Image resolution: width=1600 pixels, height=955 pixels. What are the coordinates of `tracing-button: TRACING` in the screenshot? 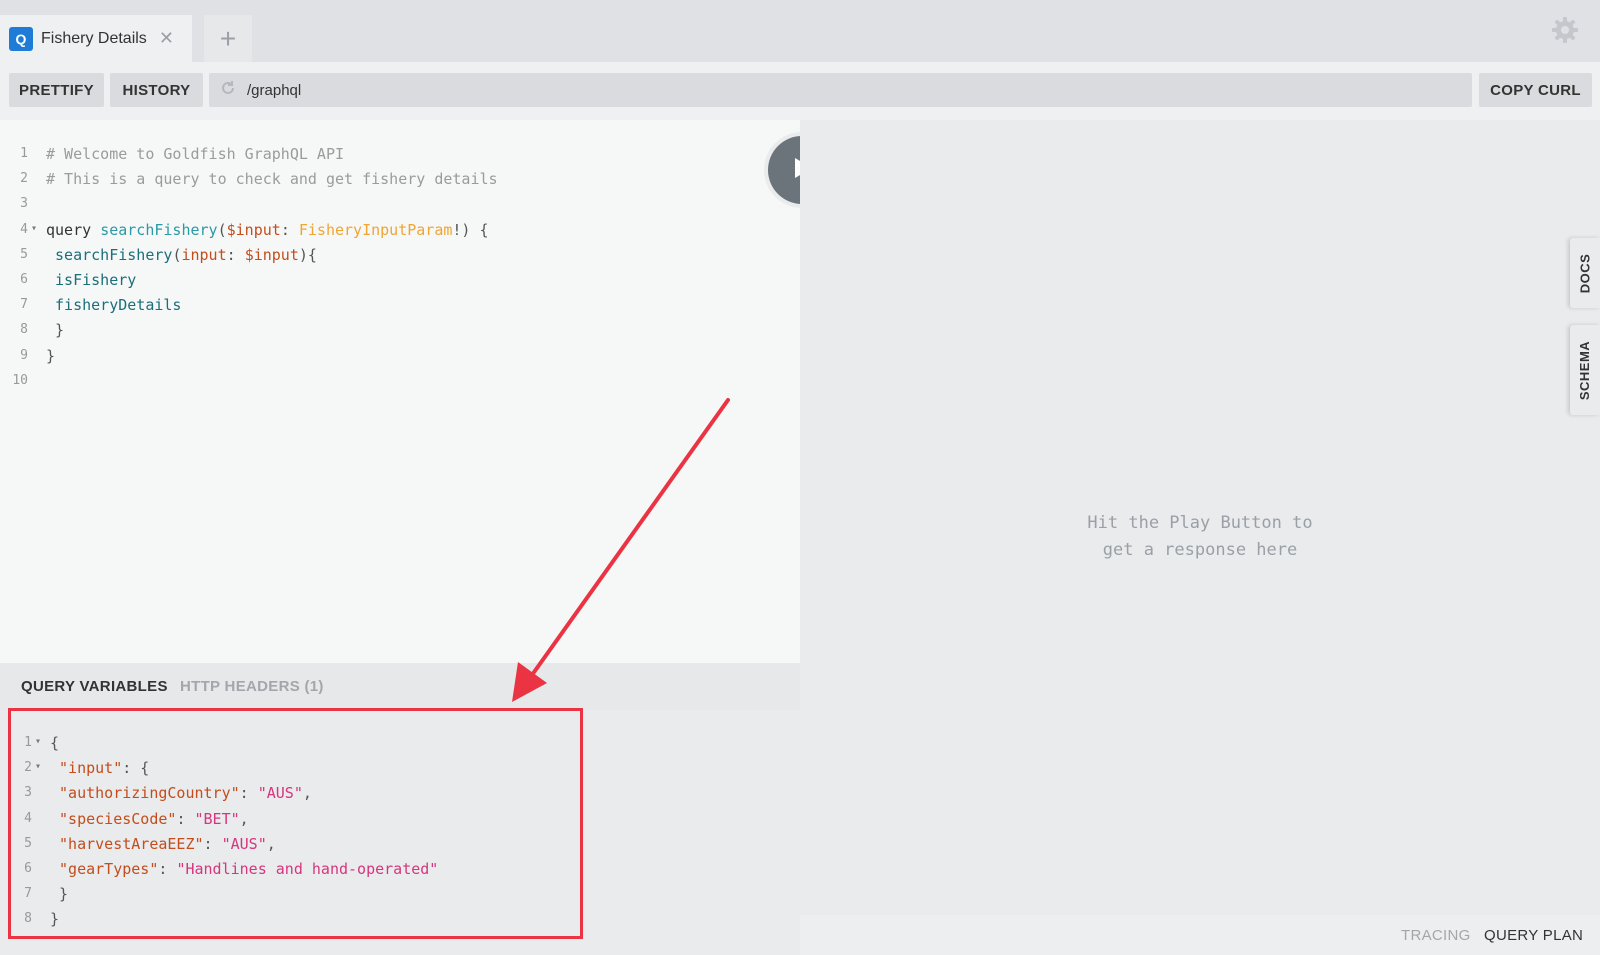 It's located at (1436, 935).